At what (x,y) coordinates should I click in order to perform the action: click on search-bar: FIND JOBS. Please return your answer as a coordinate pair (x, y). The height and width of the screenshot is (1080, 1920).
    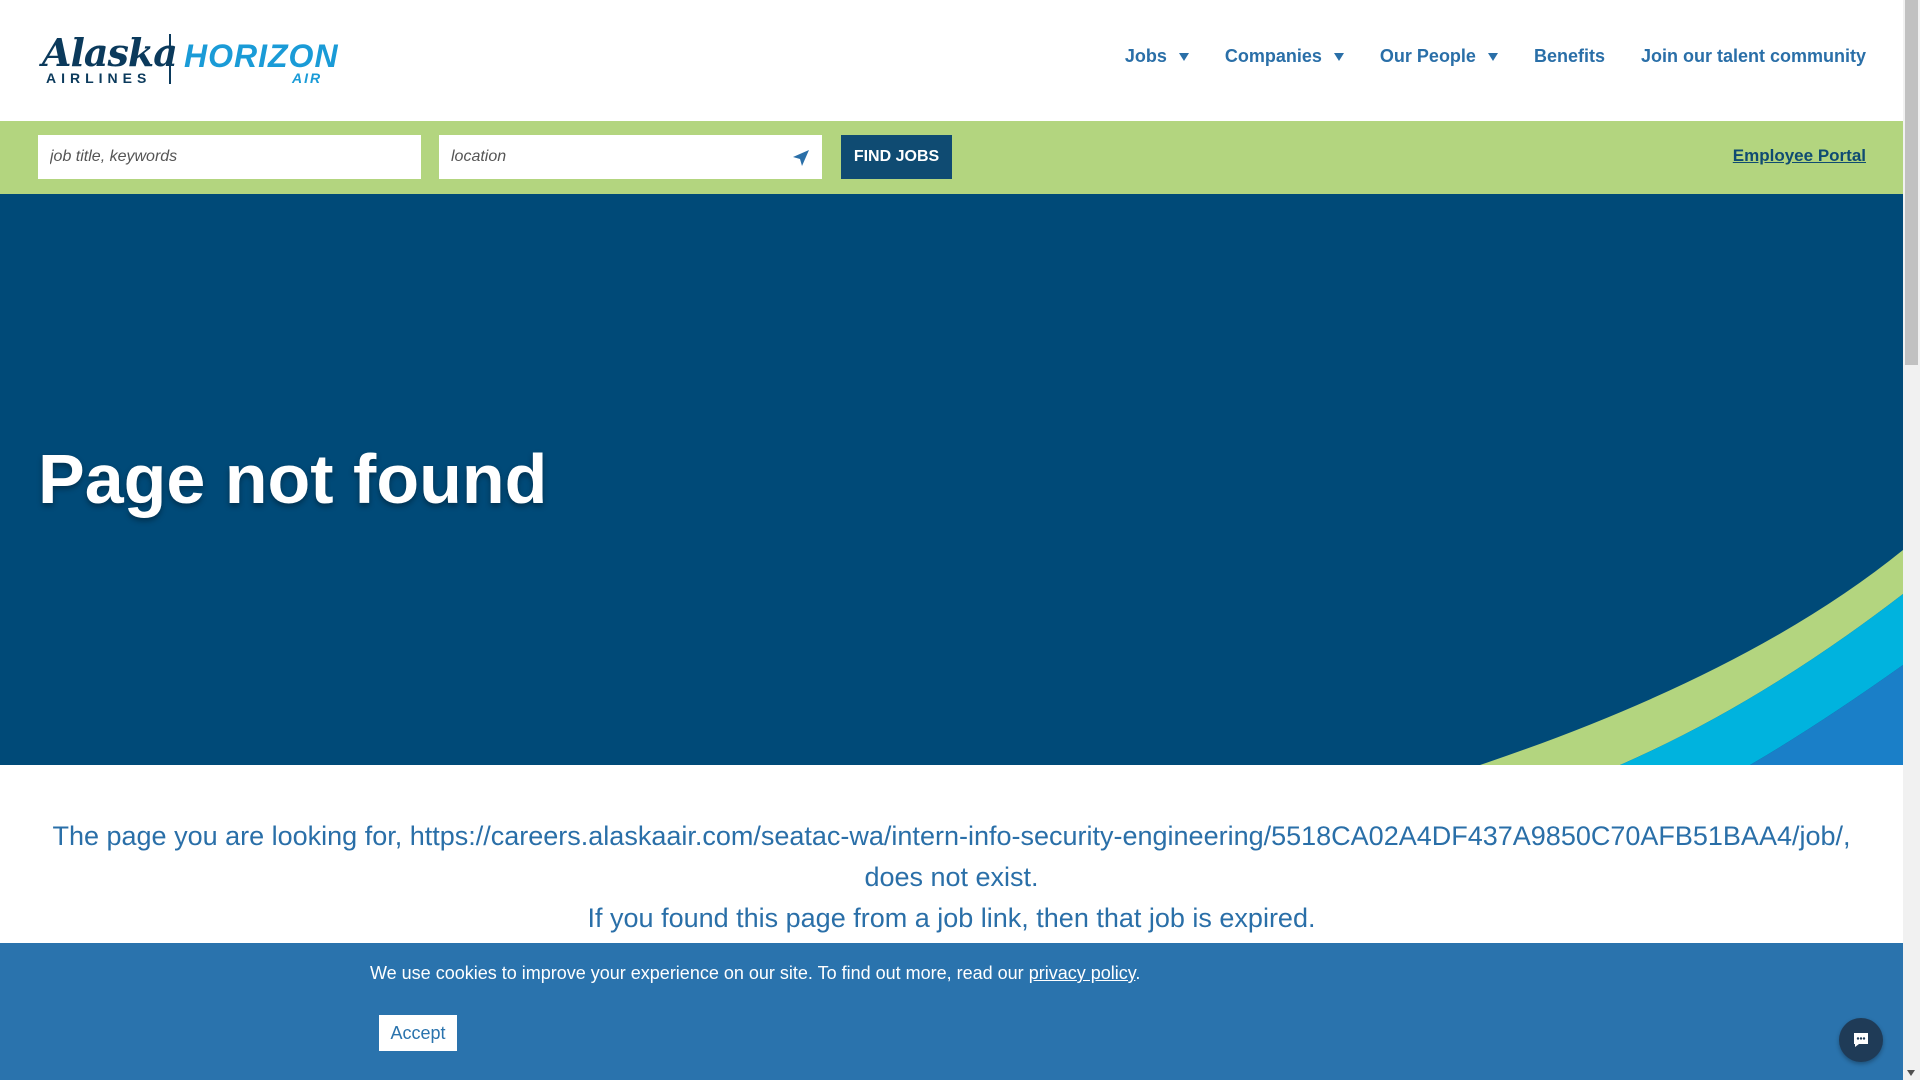
    Looking at the image, I should click on (951, 157).